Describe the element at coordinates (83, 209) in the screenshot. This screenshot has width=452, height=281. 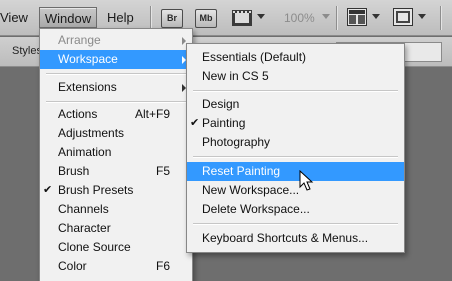
I see `menu-item-label: Channels` at that location.